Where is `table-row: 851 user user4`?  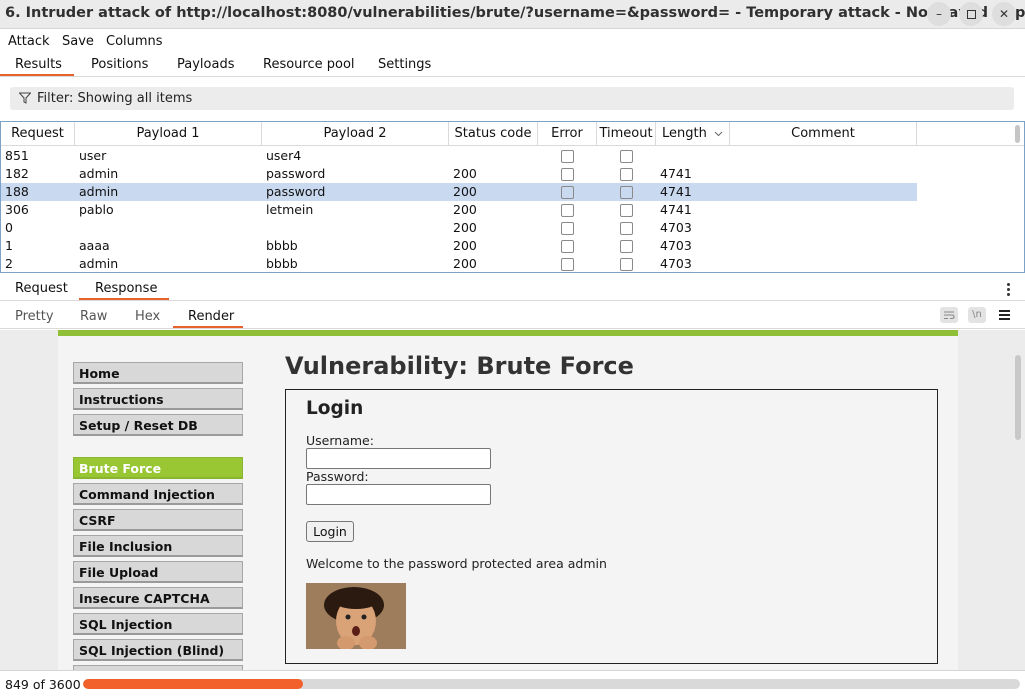 table-row: 851 user user4 is located at coordinates (459, 156).